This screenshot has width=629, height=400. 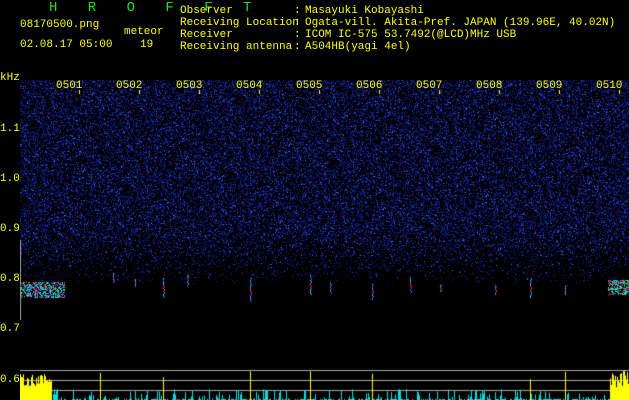 What do you see at coordinates (429, 86) in the screenshot?
I see `x-tick-label: 0507` at bounding box center [429, 86].